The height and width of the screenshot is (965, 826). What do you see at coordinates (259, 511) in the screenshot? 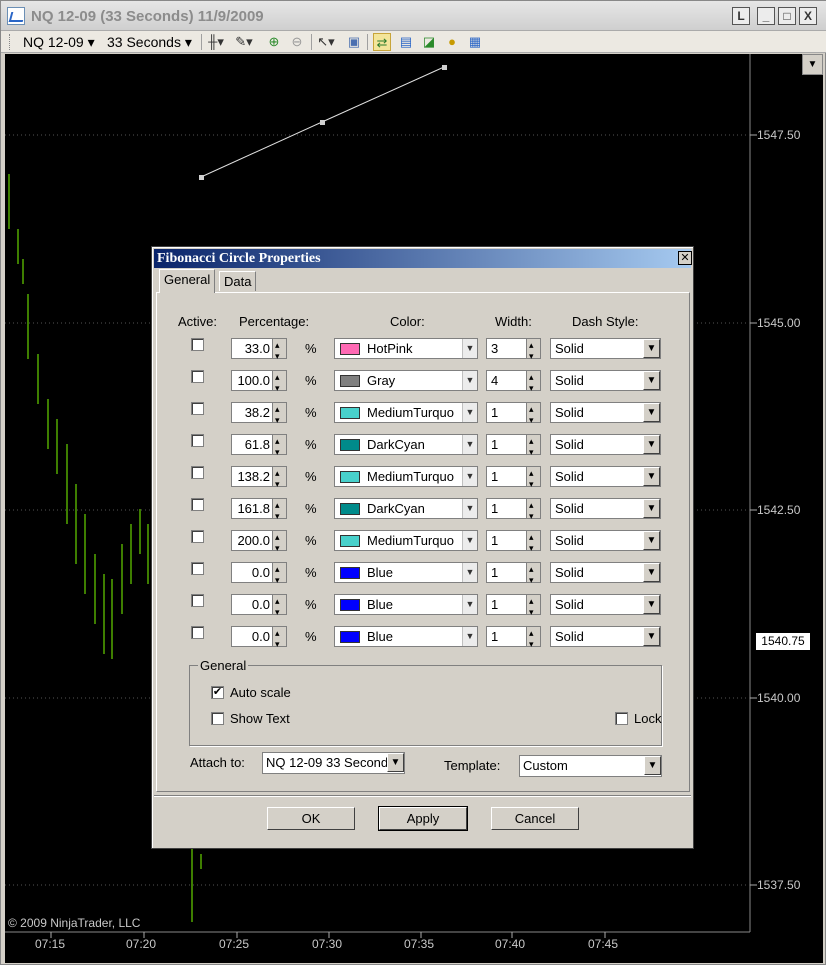
I see `percentage-input: 161.8` at bounding box center [259, 511].